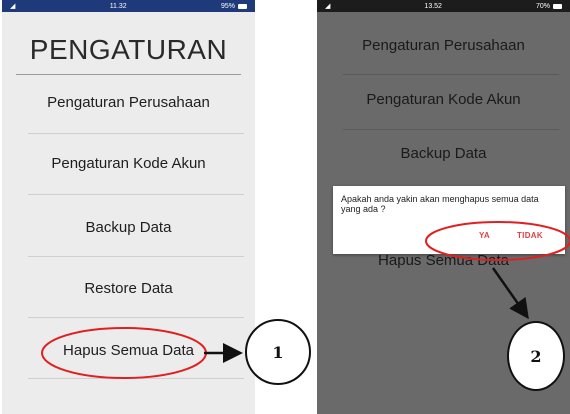 The width and height of the screenshot is (570, 414). Describe the element at coordinates (443, 6) in the screenshot. I see `status-bar: ◢ 13.52 70%` at that location.